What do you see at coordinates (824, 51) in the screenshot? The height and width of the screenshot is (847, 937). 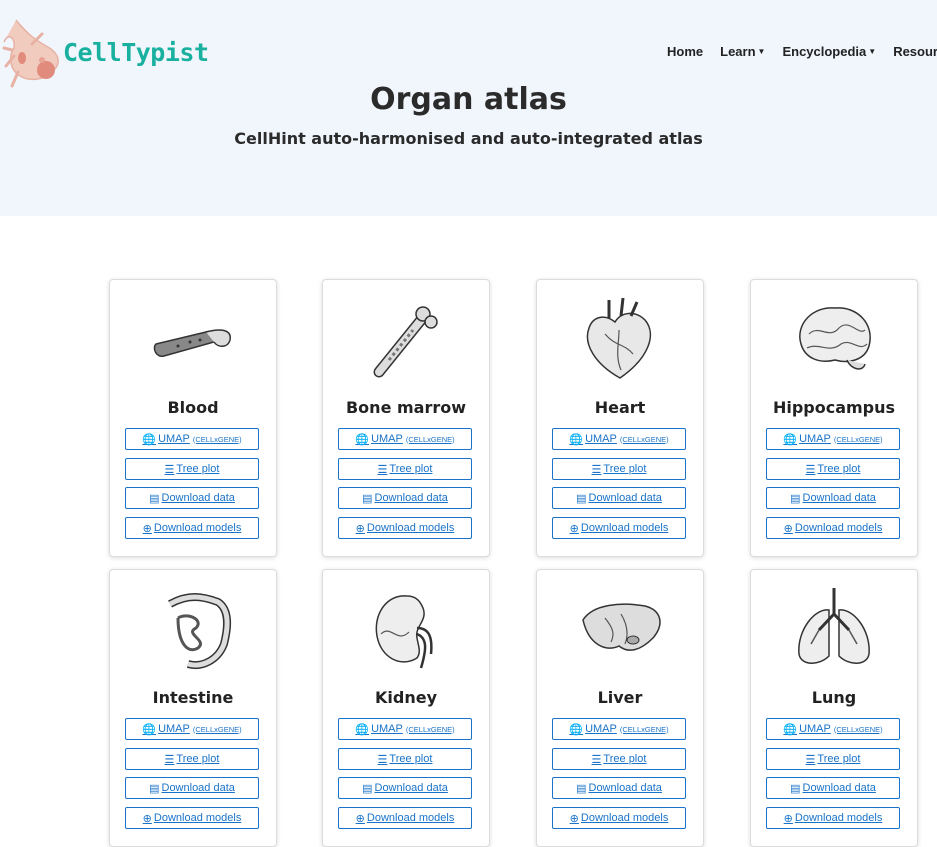 I see `nav-encyclopedia-label: Encyclopedia` at bounding box center [824, 51].